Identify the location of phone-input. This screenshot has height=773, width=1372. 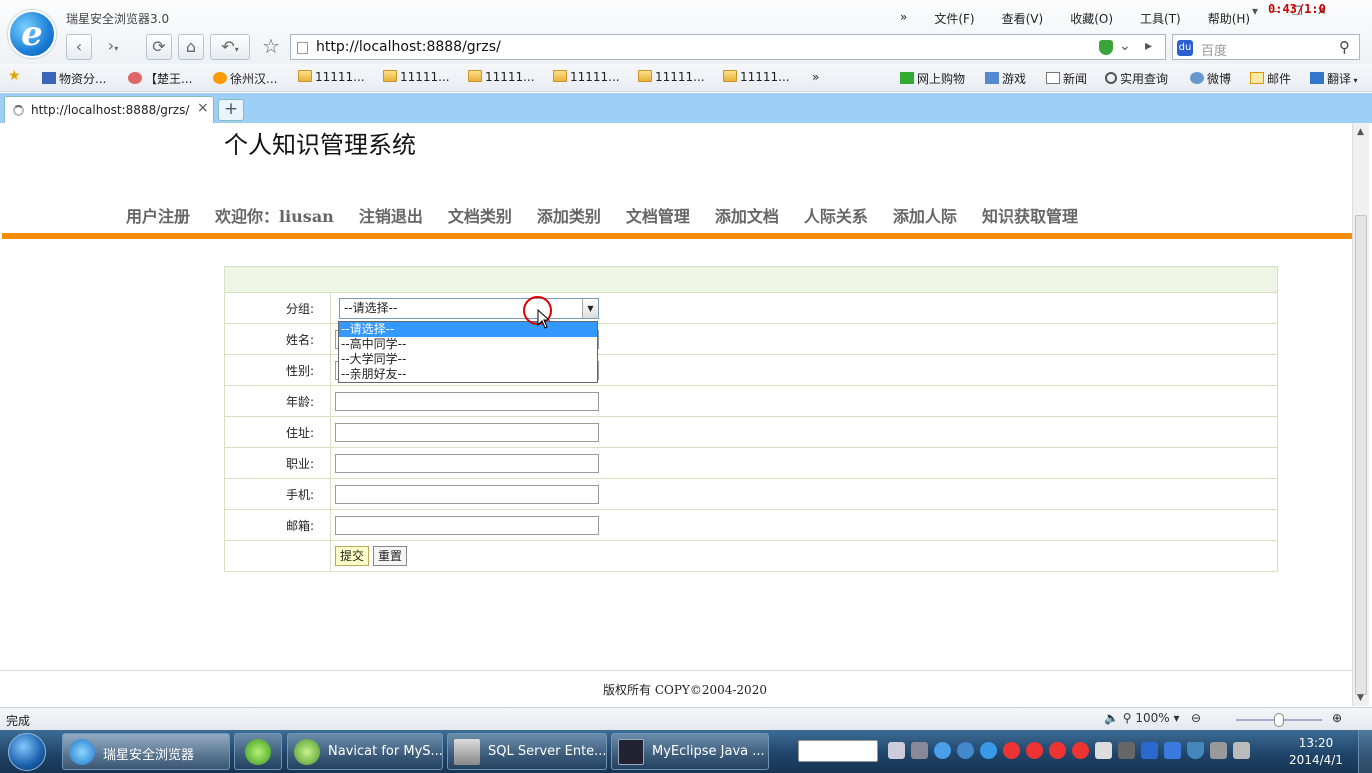
(467, 494).